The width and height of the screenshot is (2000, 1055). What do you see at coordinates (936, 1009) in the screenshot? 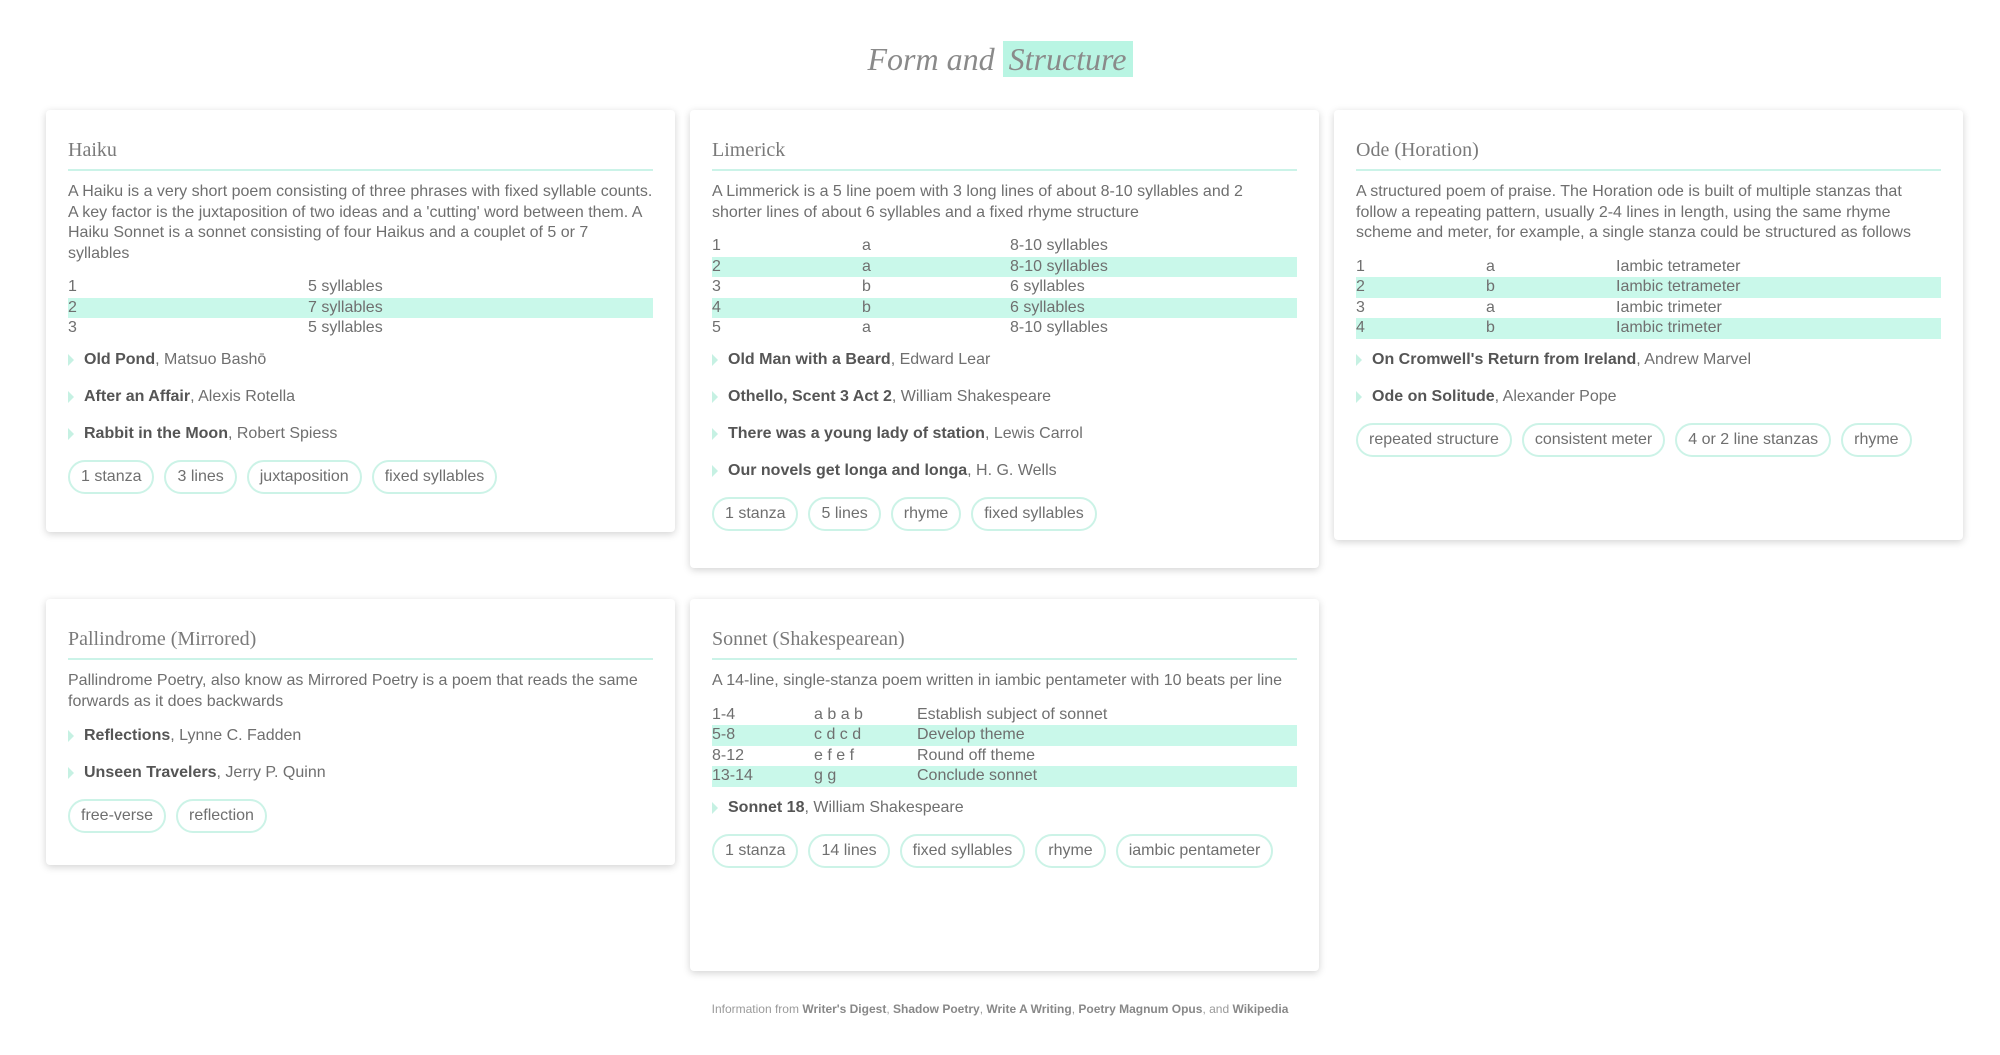
I see `source-link: Shadow Poetry` at bounding box center [936, 1009].